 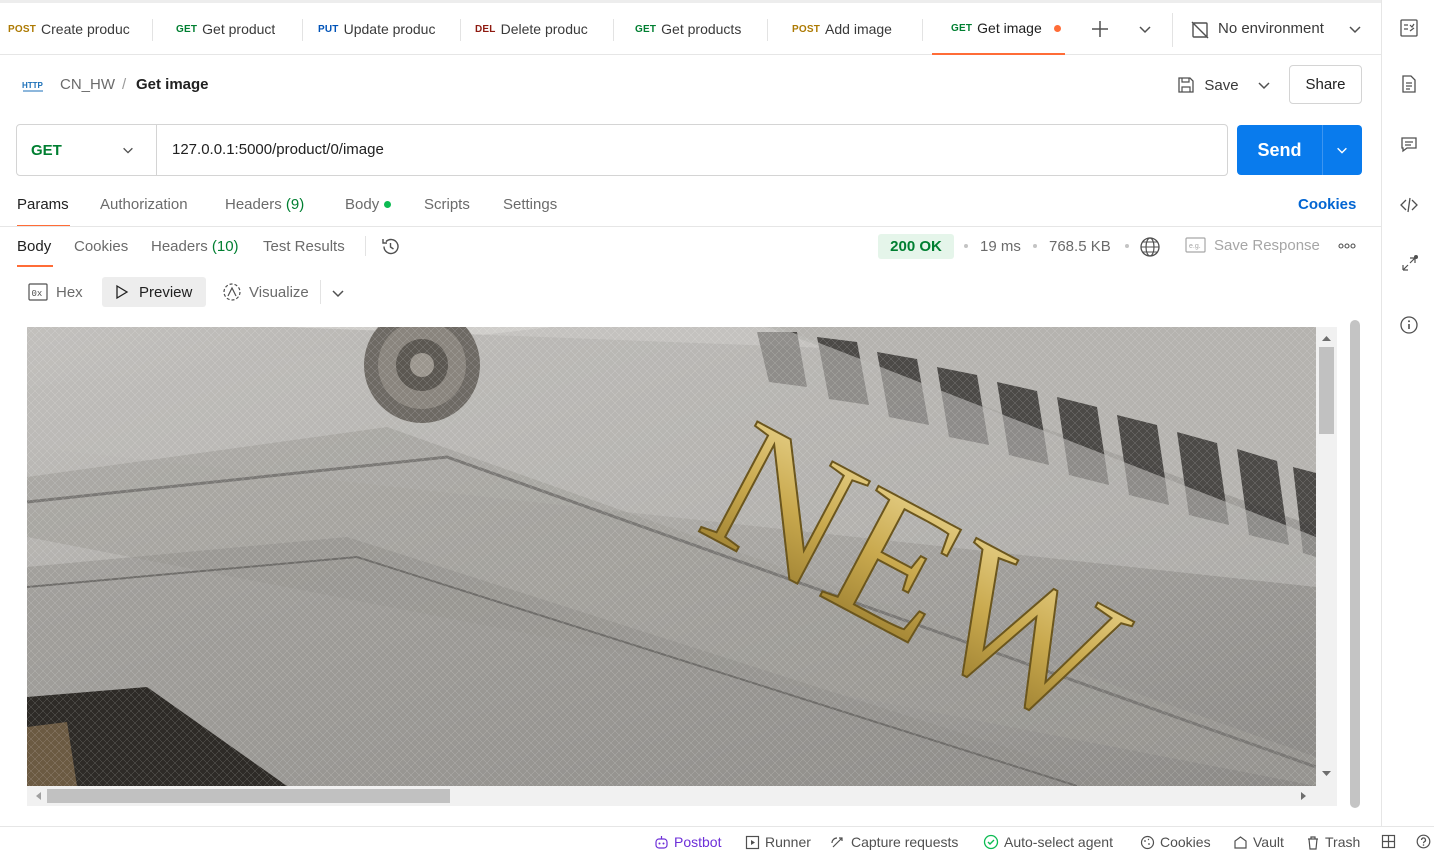 I want to click on tab-get-image: GET Get image, so click(x=998, y=29).